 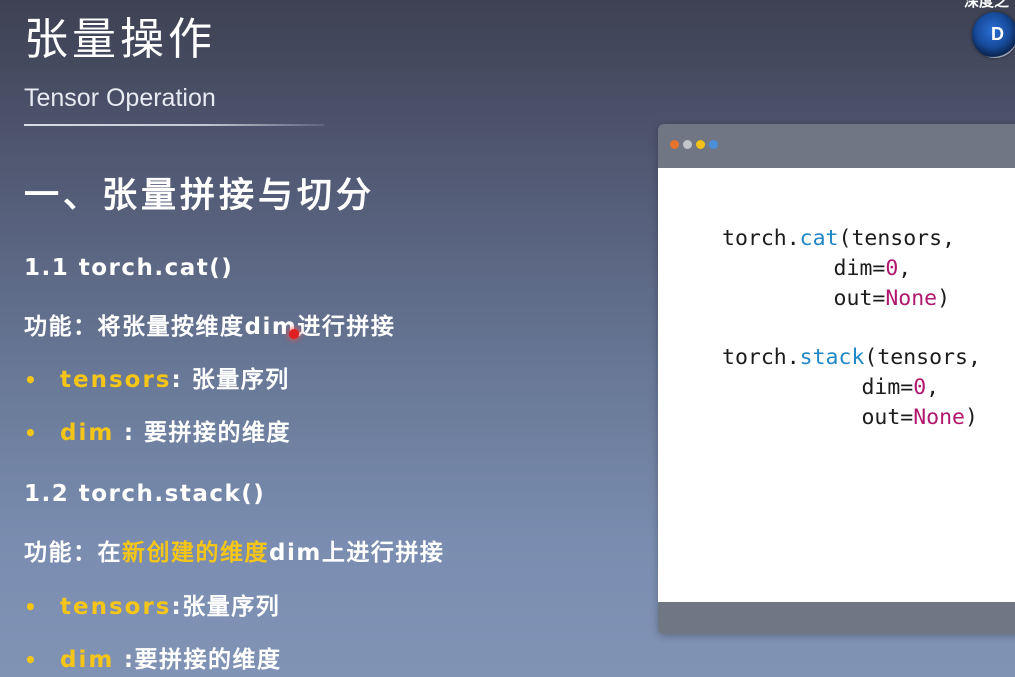 I want to click on param-desc: : 要拼接的维度, so click(x=203, y=433).